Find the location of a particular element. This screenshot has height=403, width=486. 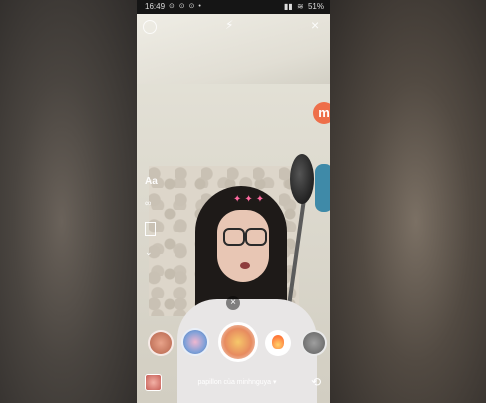

flame-icon is located at coordinates (278, 342).